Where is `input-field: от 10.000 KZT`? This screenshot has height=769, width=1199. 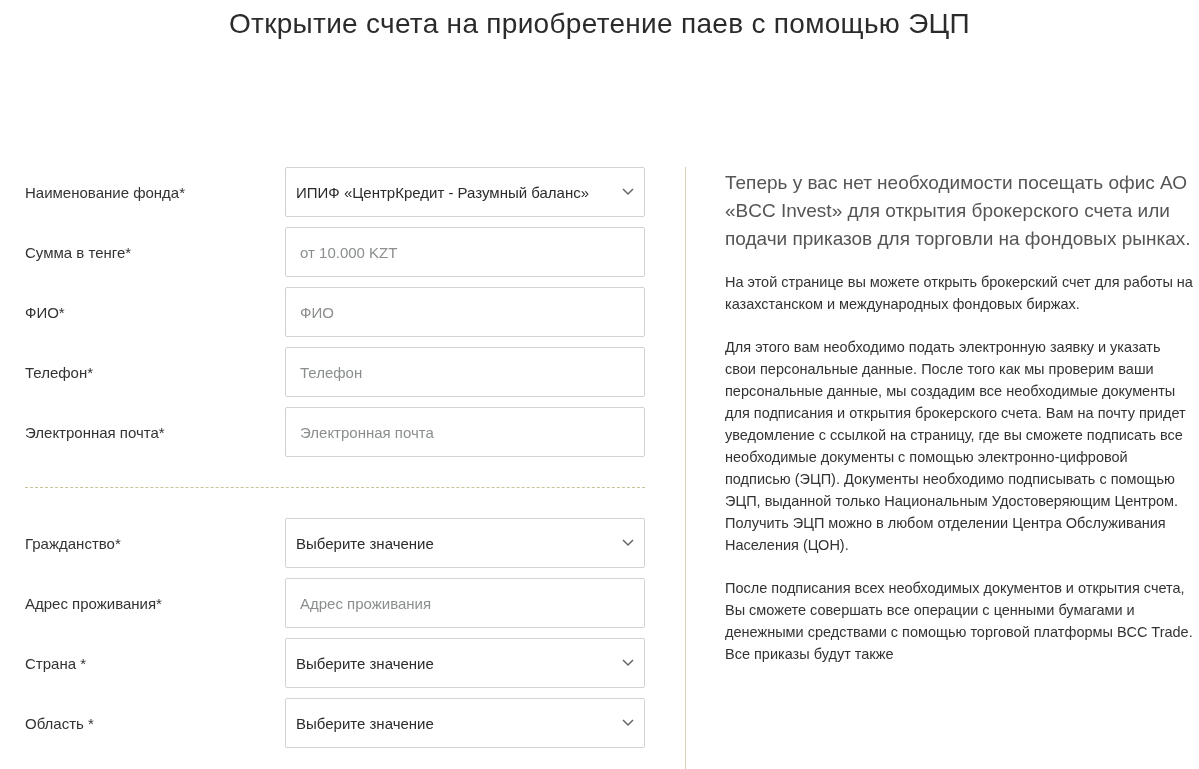
input-field: от 10.000 KZT is located at coordinates (465, 252).